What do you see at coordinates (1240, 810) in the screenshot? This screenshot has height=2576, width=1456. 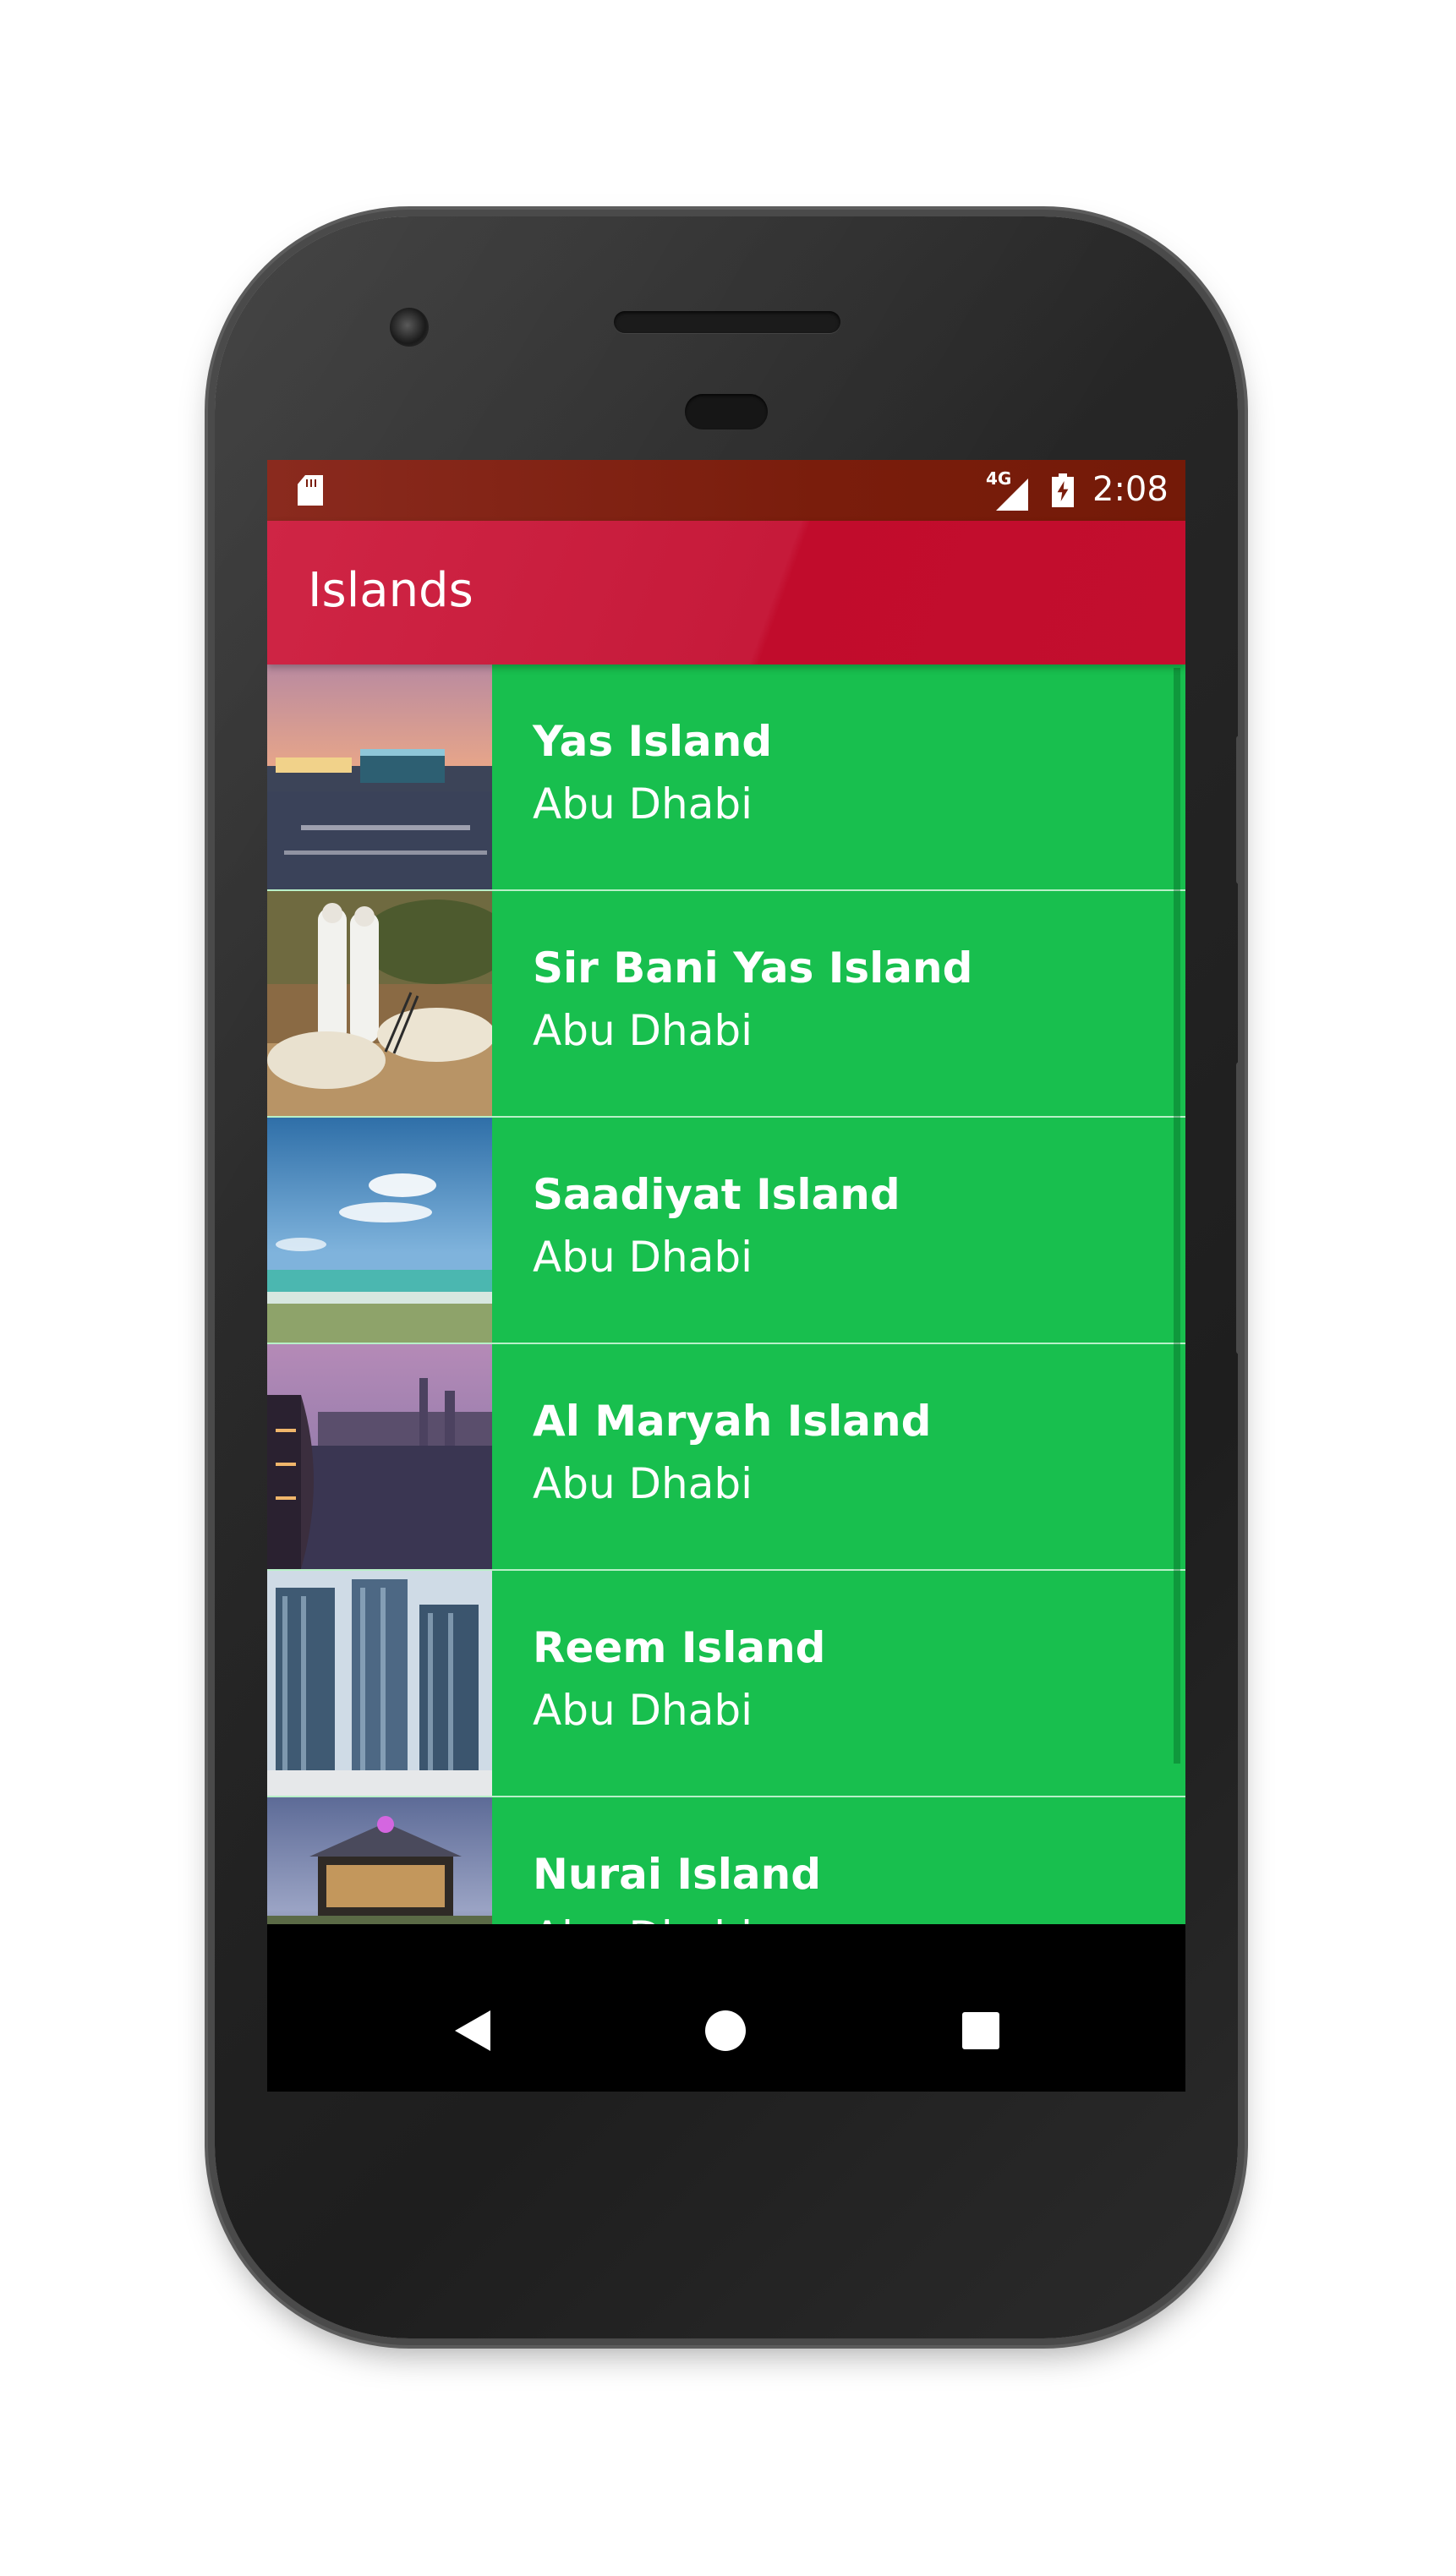 I see `power-button` at bounding box center [1240, 810].